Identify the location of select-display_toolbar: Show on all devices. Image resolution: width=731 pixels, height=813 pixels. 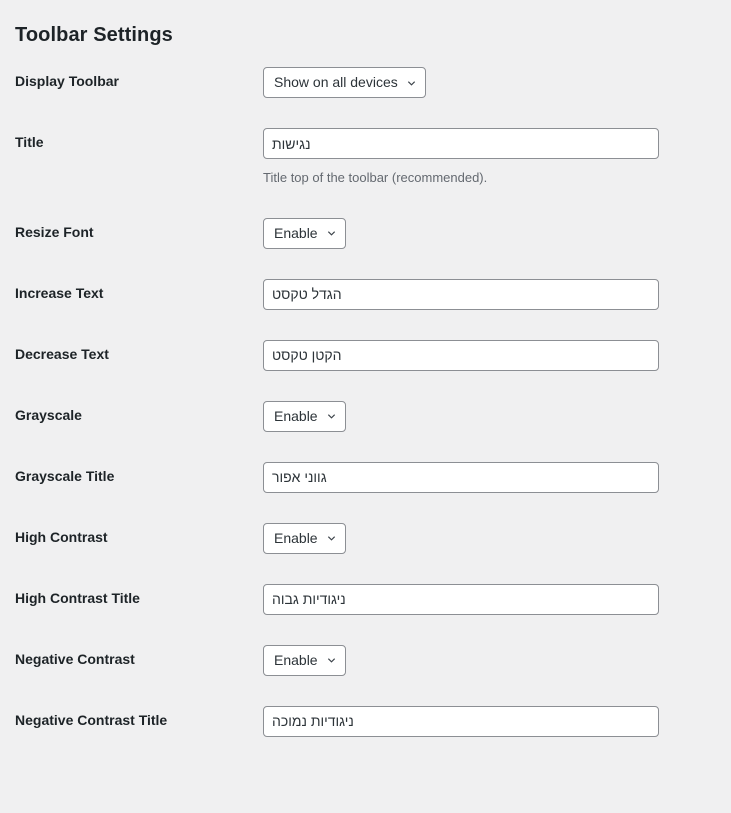
(344, 82).